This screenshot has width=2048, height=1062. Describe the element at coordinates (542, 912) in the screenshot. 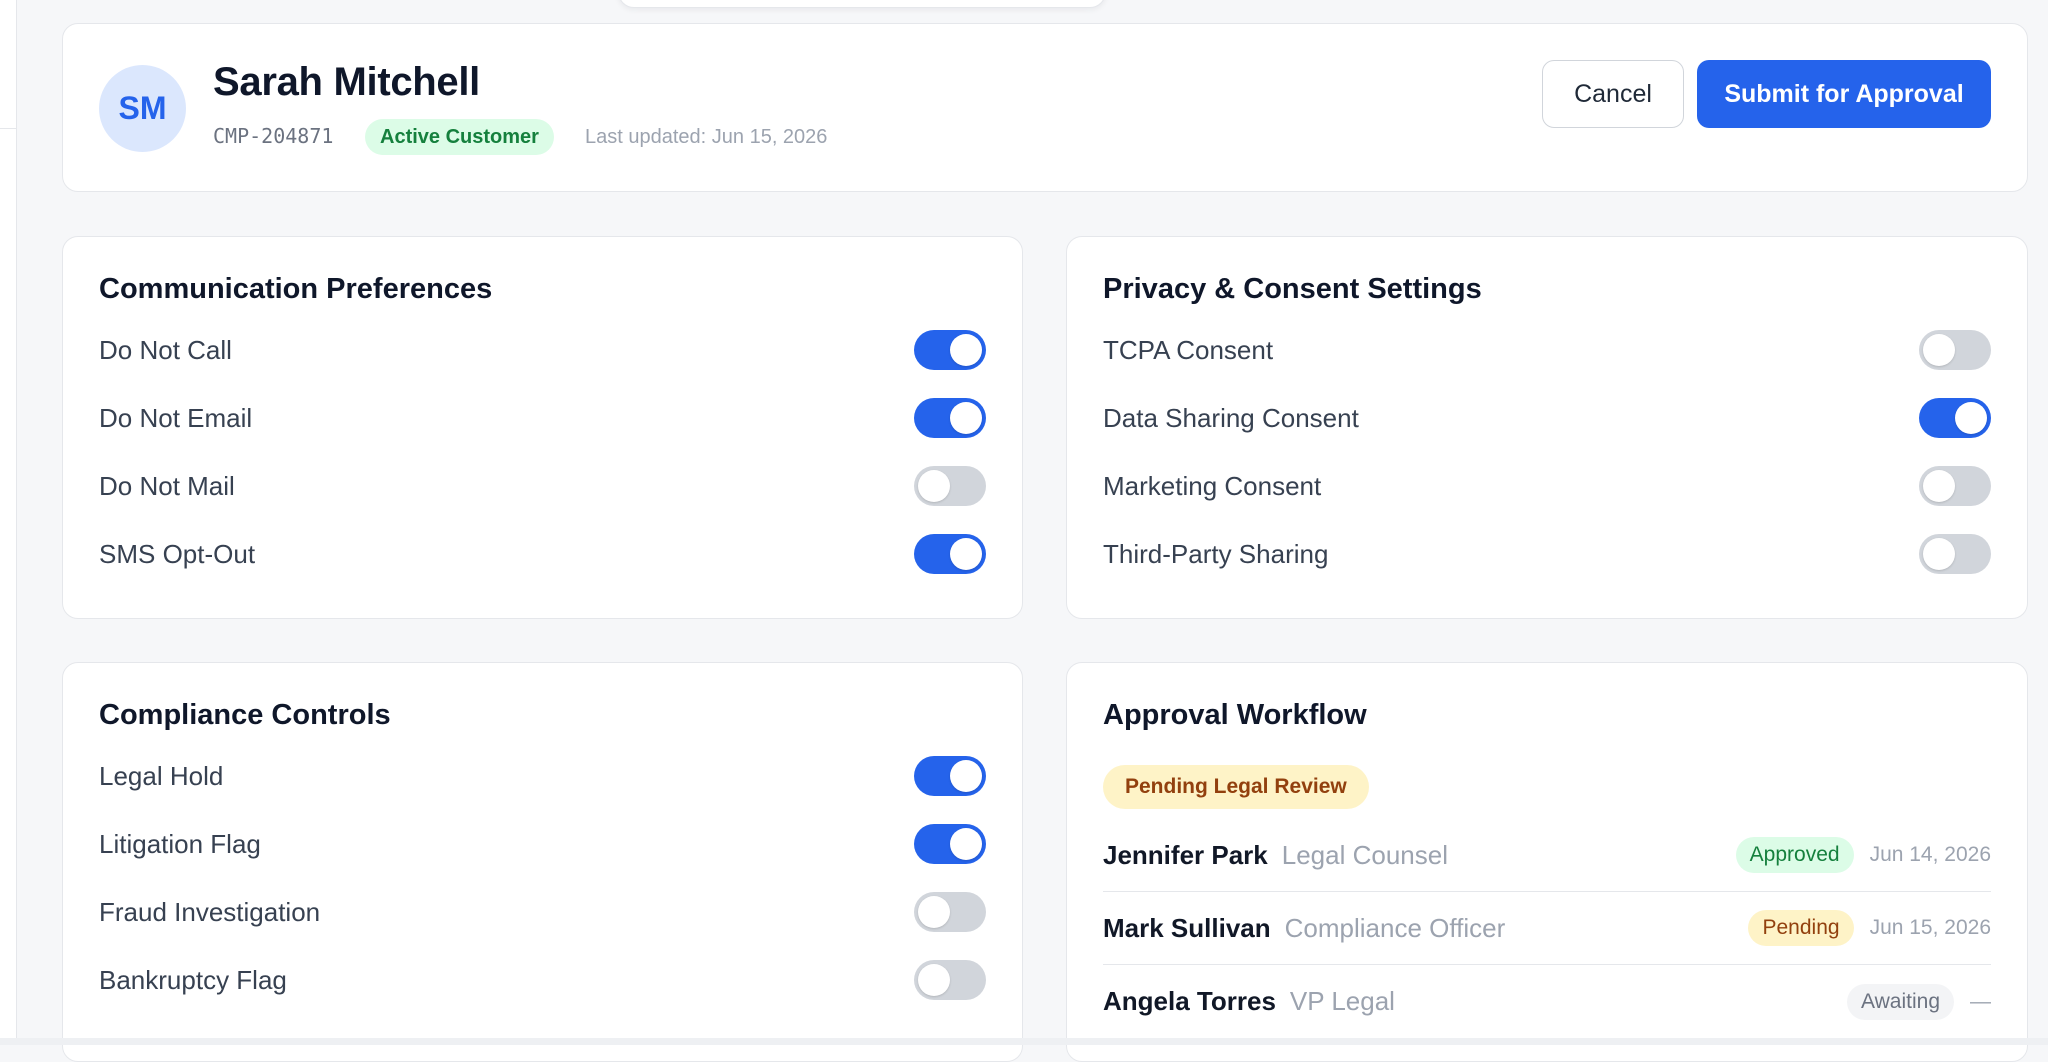

I see `toggle-row-fraud-investigation: Fraud Investigation` at that location.